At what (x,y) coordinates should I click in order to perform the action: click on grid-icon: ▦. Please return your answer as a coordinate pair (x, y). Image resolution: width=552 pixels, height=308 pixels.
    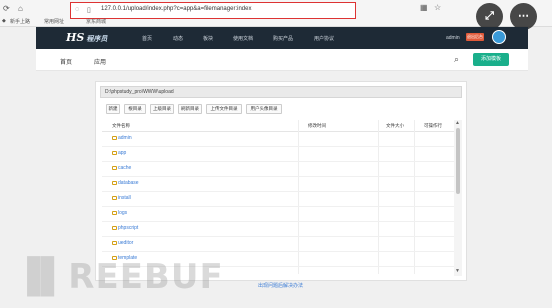
    Looking at the image, I should click on (424, 7).